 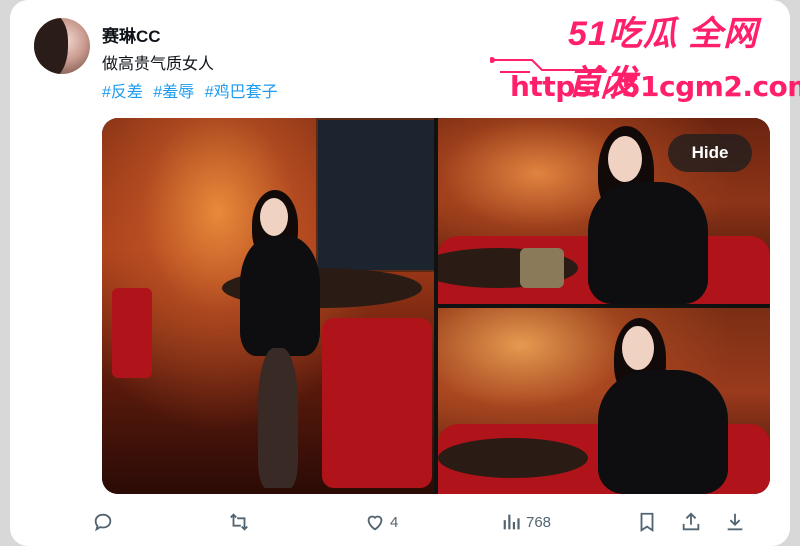 I want to click on figure-legs, so click(x=278, y=418).